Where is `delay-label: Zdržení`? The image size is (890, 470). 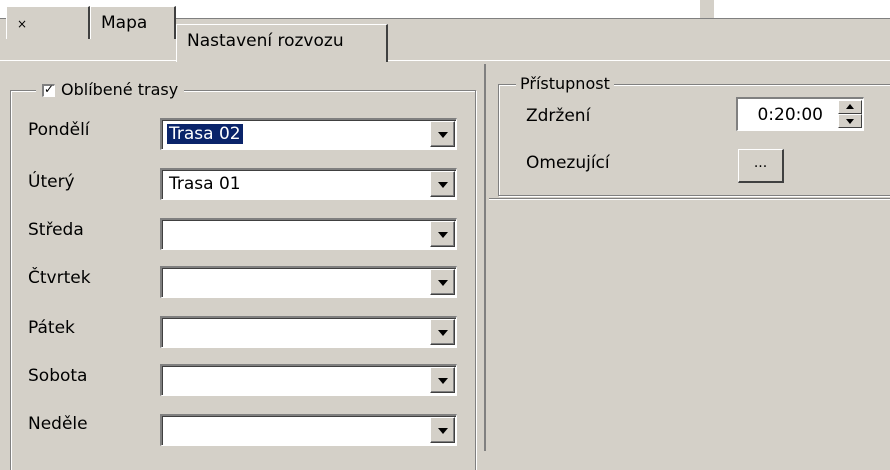
delay-label: Zdržení is located at coordinates (558, 116).